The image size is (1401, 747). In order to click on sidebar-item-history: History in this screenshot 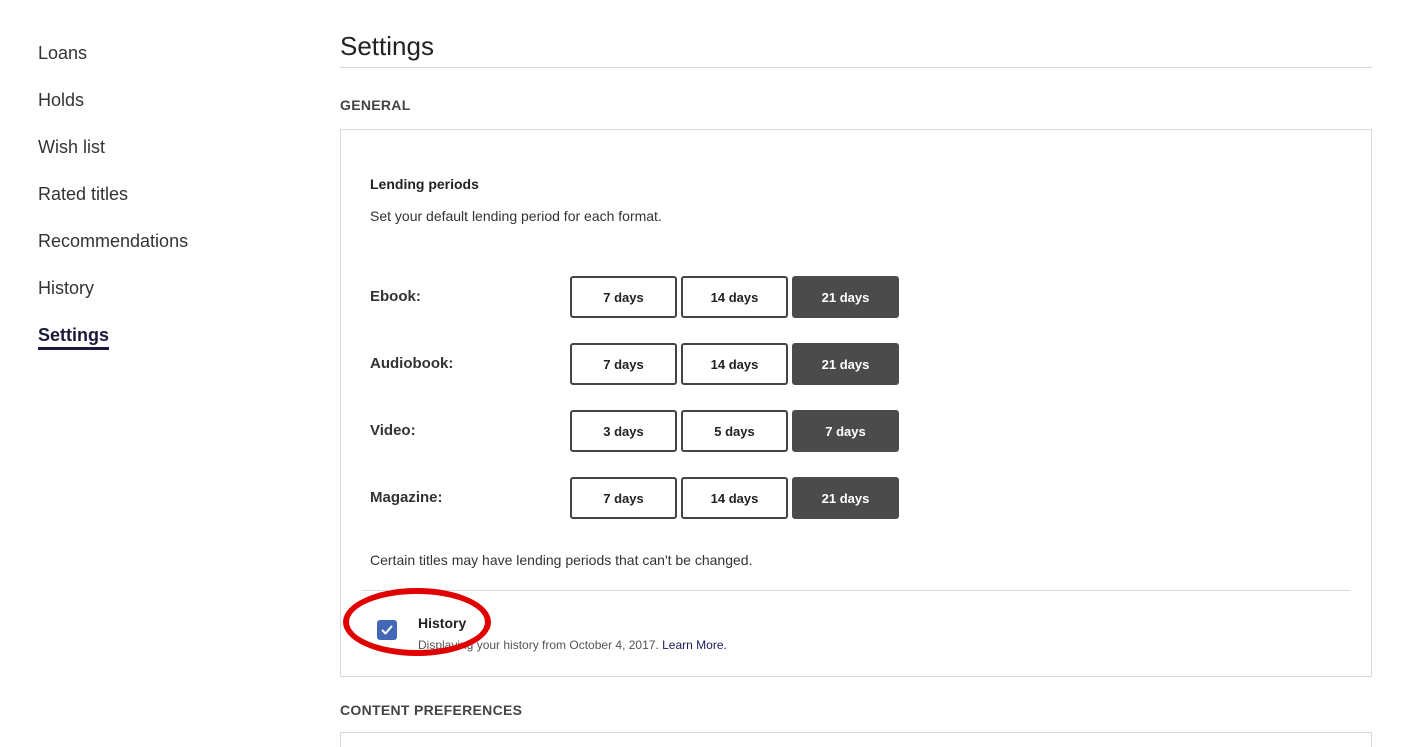, I will do `click(158, 296)`.